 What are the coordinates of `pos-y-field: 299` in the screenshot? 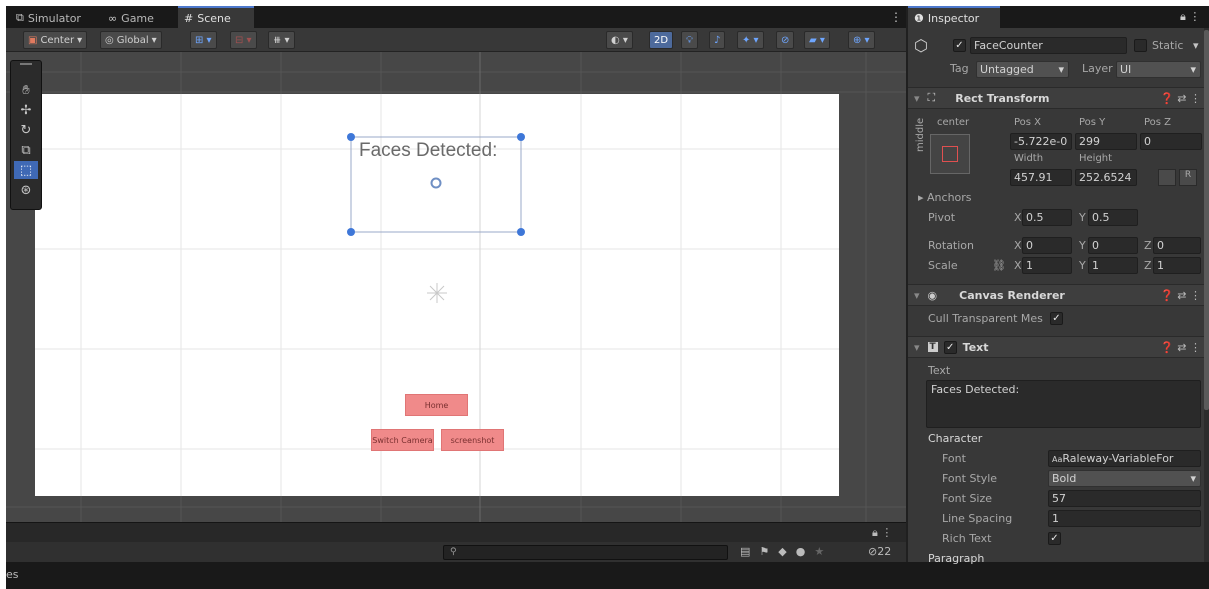 It's located at (1106, 141).